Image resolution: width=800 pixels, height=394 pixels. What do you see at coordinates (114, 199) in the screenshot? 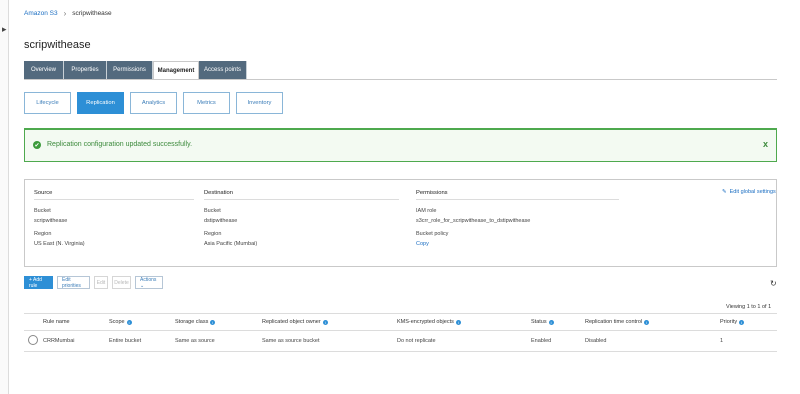
I see `source-divider` at bounding box center [114, 199].